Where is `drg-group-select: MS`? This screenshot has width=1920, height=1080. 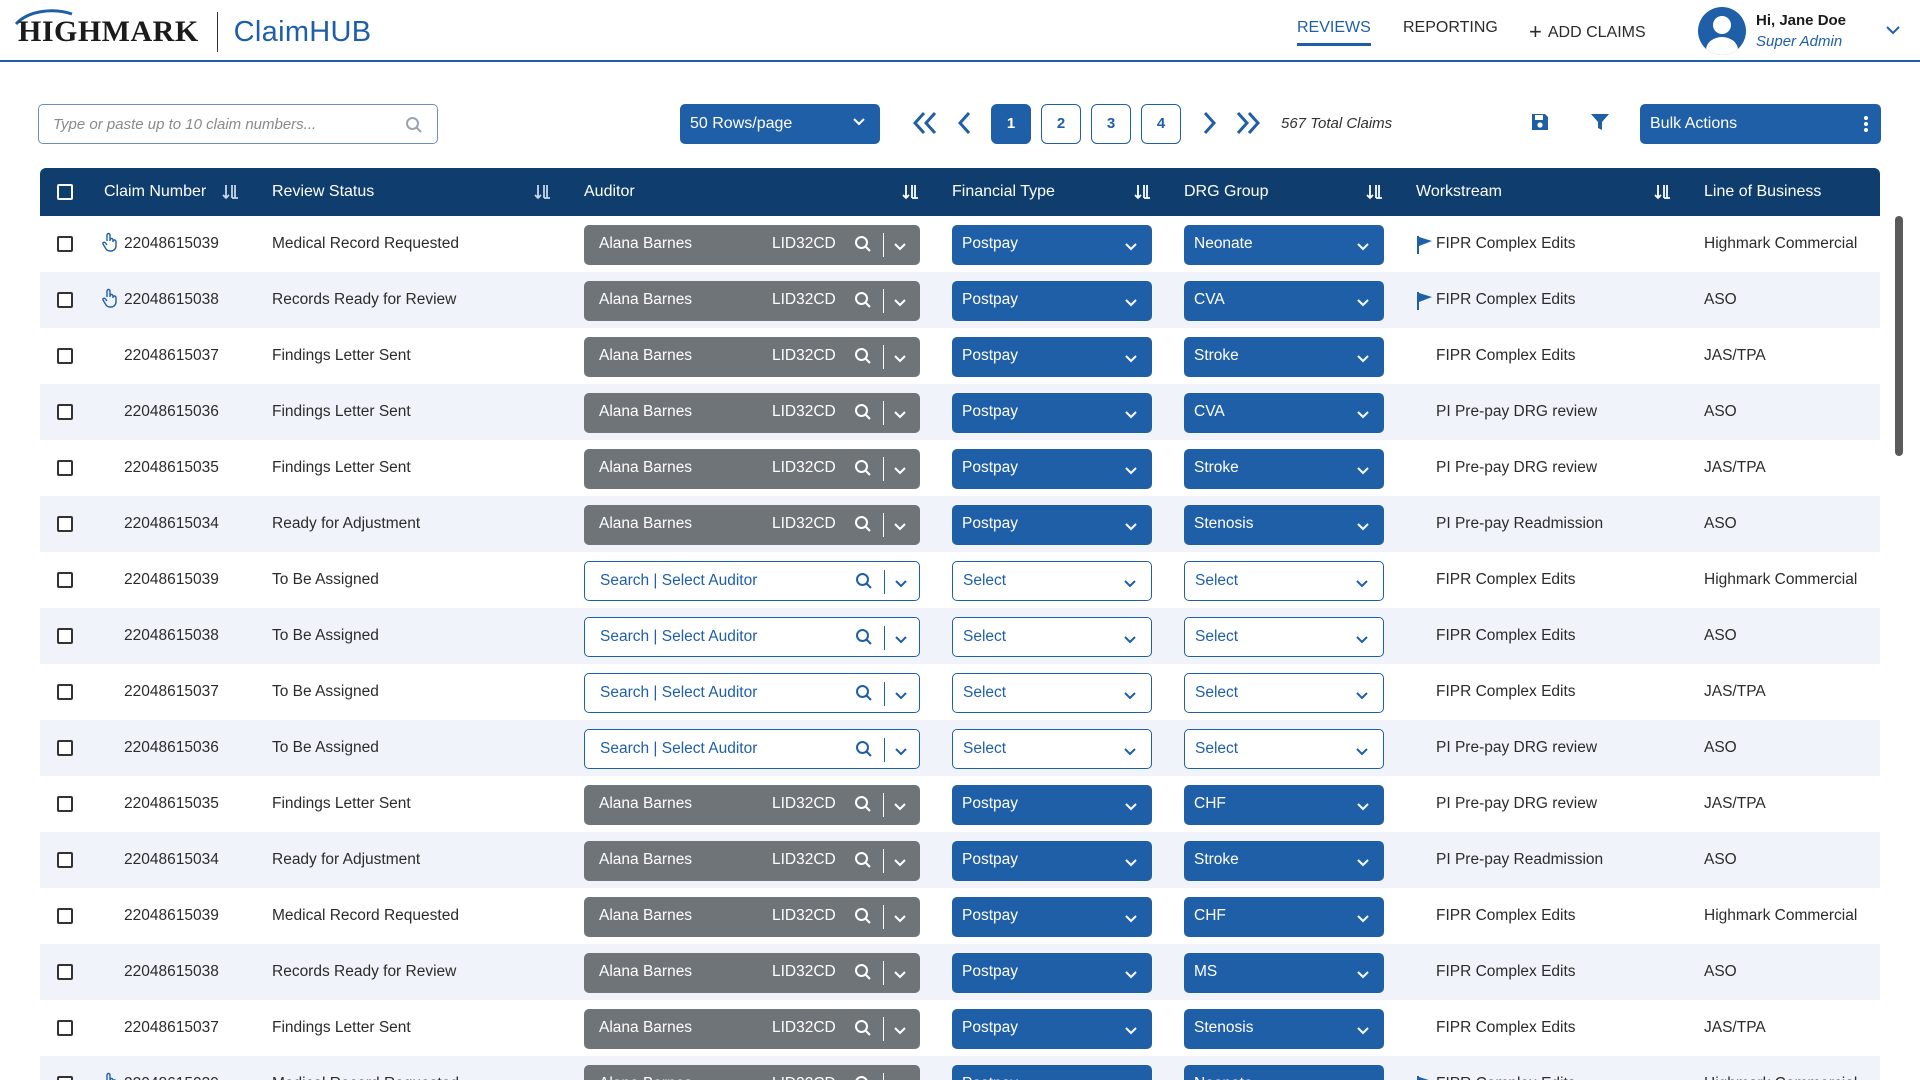 drg-group-select: MS is located at coordinates (1284, 973).